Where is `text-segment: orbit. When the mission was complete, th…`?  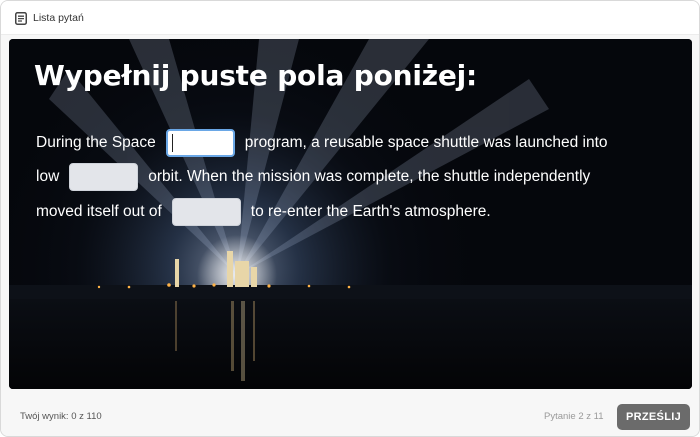 text-segment: orbit. When the mission was complete, th… is located at coordinates (369, 176).